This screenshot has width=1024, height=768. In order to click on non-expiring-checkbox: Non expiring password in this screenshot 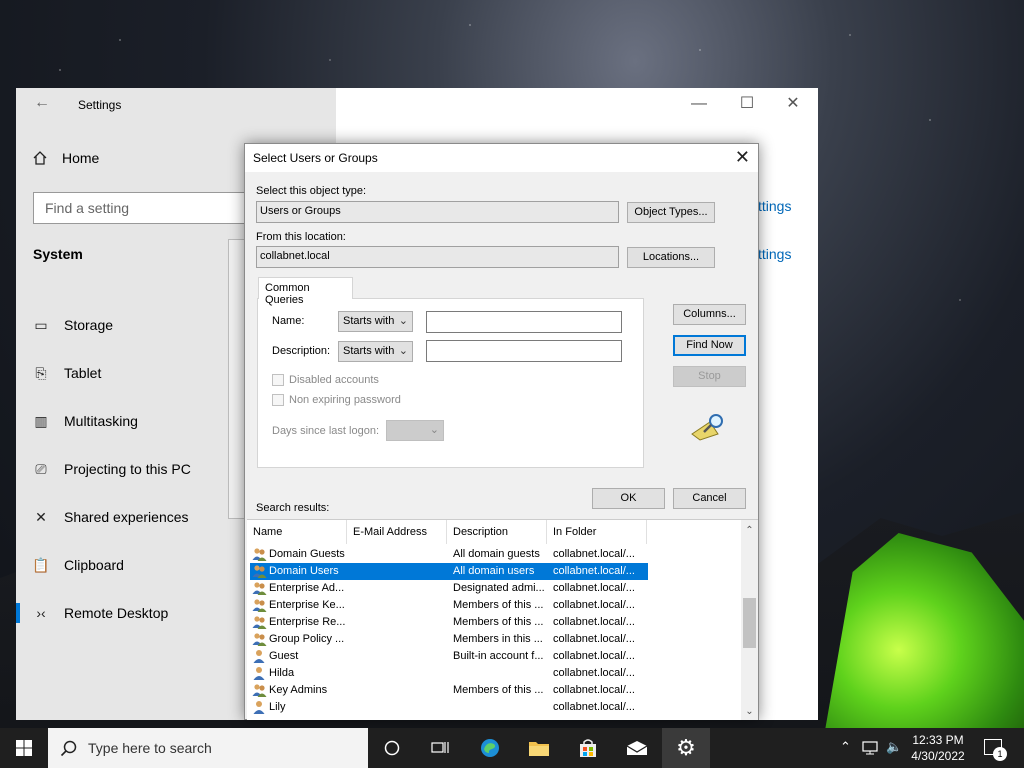, I will do `click(336, 400)`.